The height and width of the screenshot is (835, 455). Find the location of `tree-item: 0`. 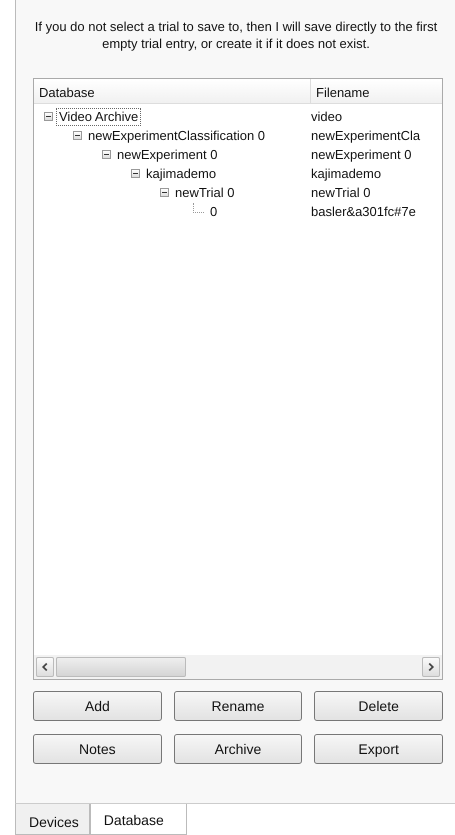

tree-item: 0 is located at coordinates (213, 211).